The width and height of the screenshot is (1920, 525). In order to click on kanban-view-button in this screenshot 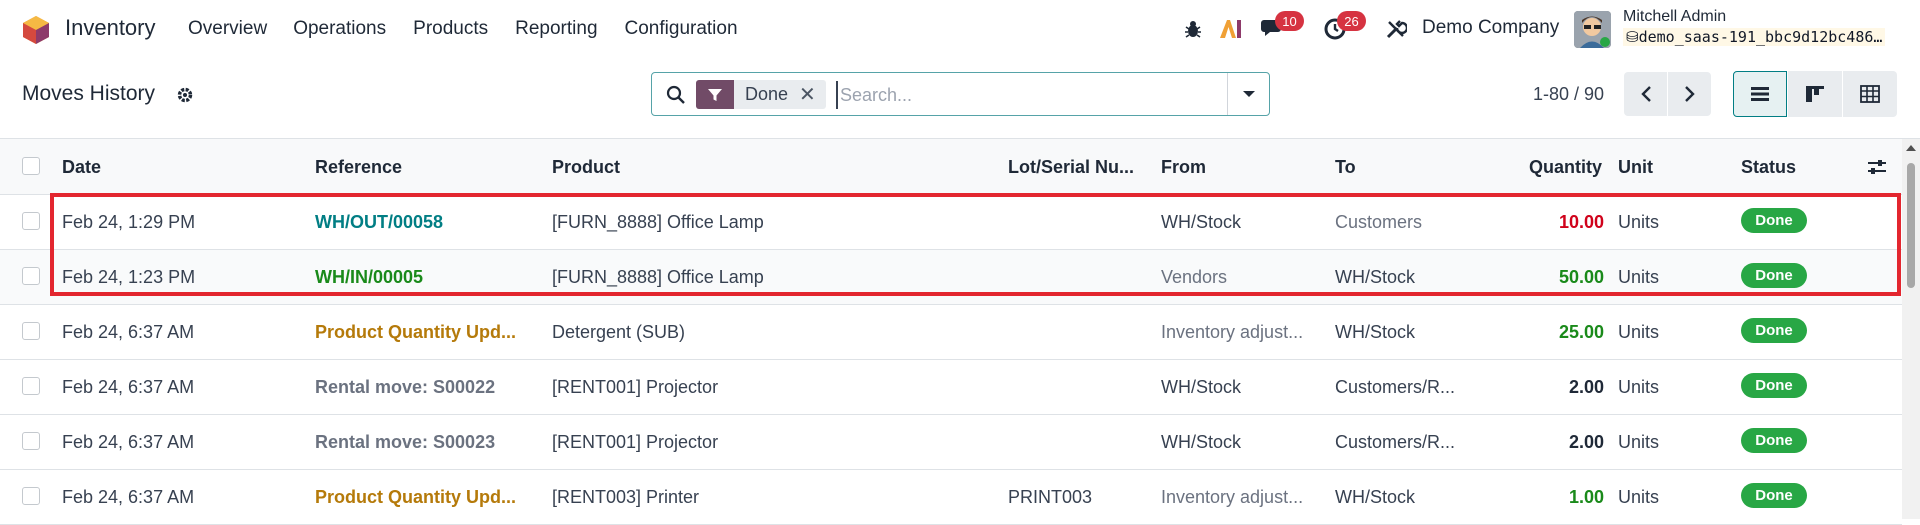, I will do `click(1815, 94)`.